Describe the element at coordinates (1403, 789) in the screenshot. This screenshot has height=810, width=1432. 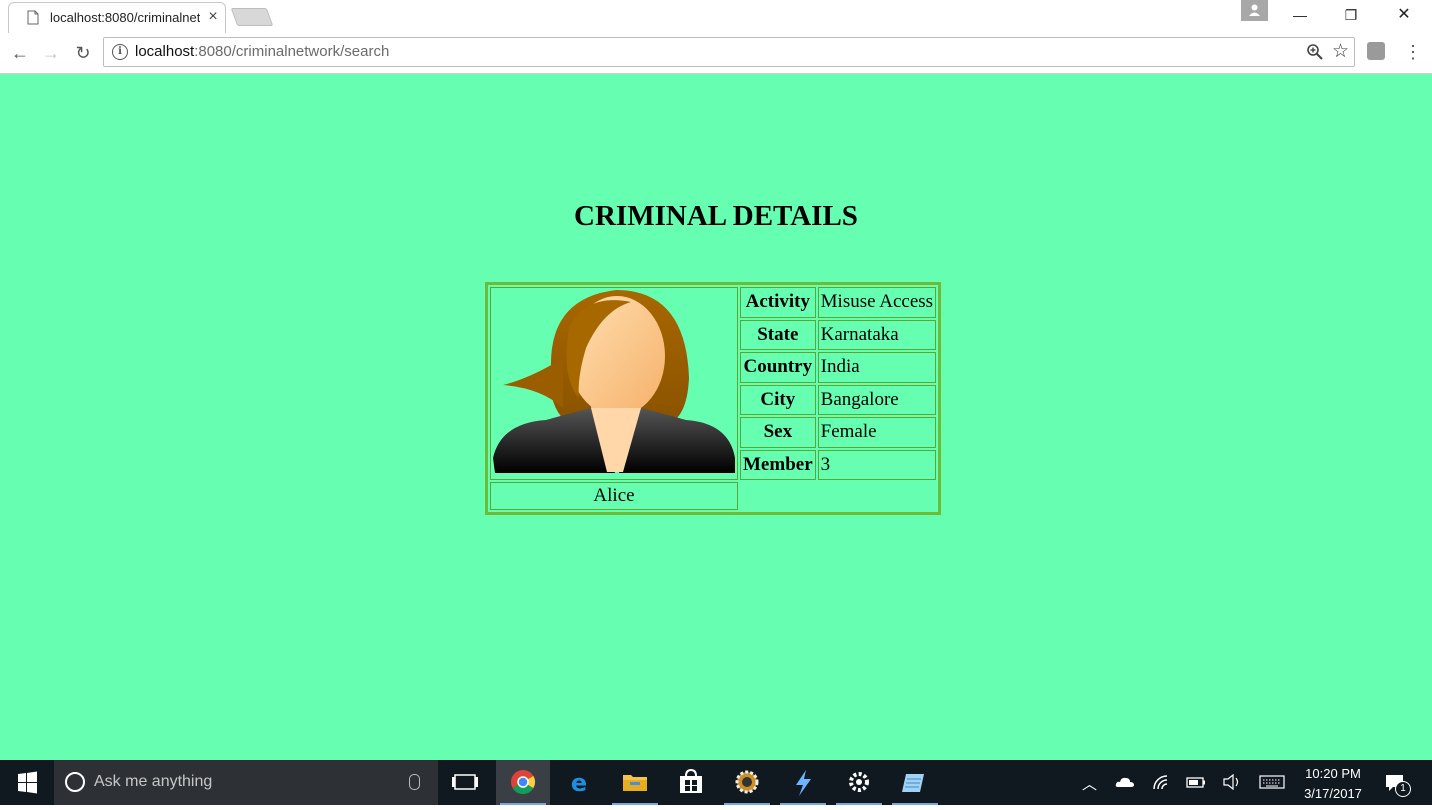
I see `notification-count: 1` at that location.